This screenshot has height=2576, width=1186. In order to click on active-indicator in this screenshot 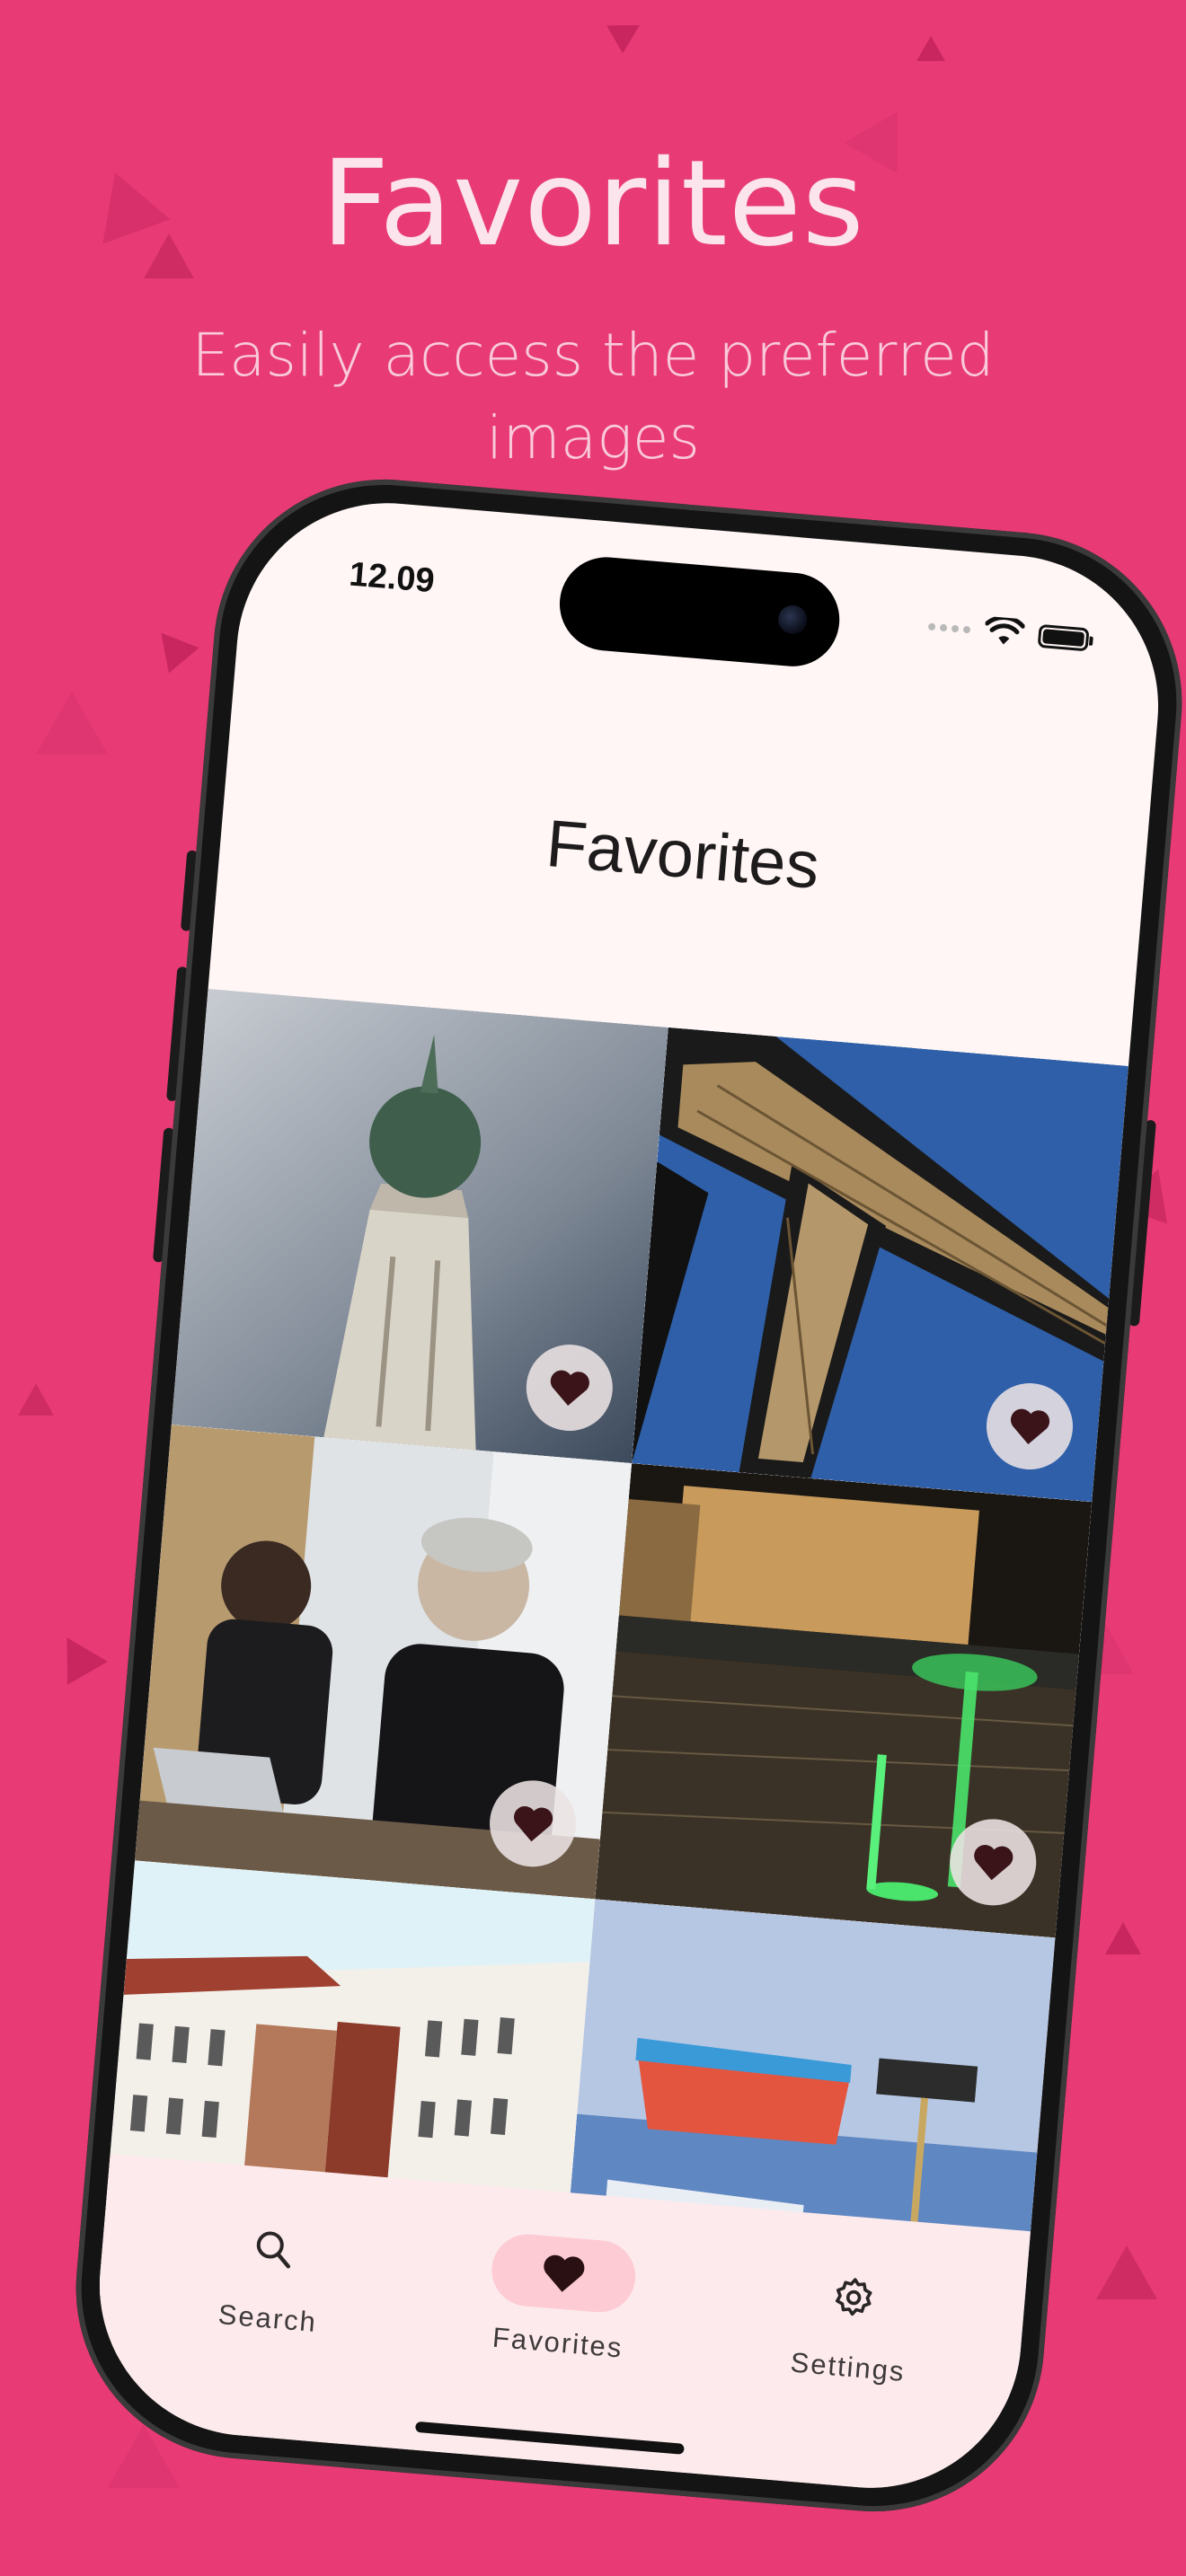, I will do `click(564, 2273)`.